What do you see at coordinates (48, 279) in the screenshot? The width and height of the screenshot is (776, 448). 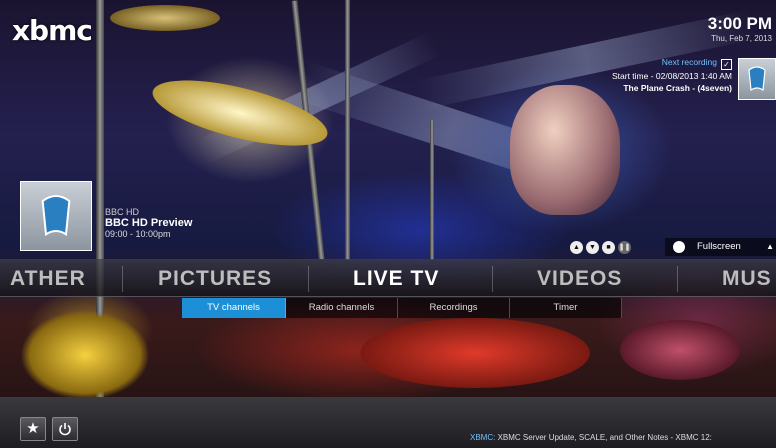 I see `menu-item-weather: ATHER` at bounding box center [48, 279].